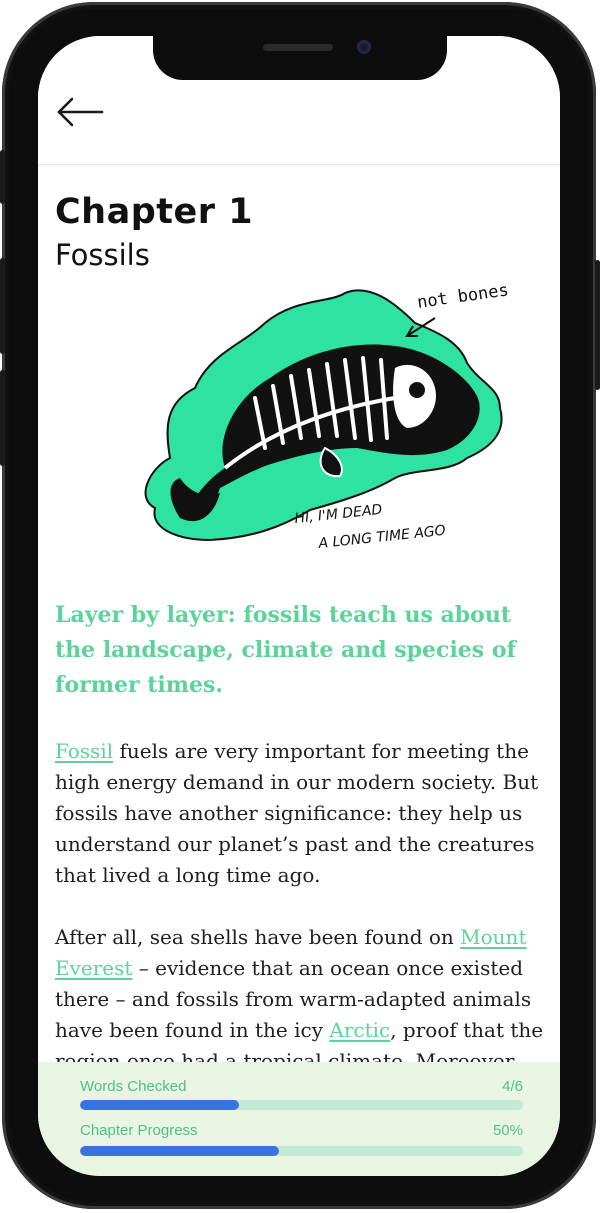 Image resolution: width=600 pixels, height=1213 pixels. Describe the element at coordinates (298, 47) in the screenshot. I see `speaker-grille` at that location.